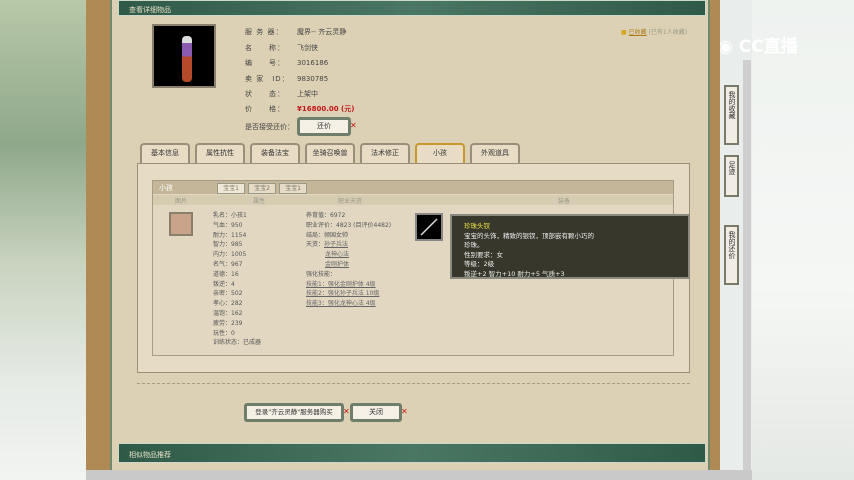 The height and width of the screenshot is (480, 854). I want to click on info-status: 状 态： 上架中, so click(281, 94).